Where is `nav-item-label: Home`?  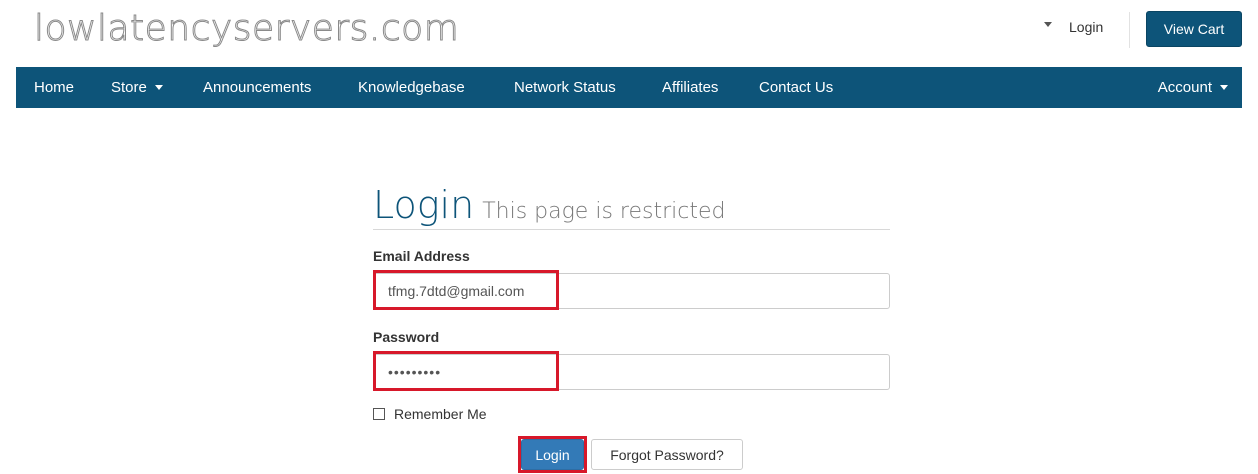
nav-item-label: Home is located at coordinates (54, 87).